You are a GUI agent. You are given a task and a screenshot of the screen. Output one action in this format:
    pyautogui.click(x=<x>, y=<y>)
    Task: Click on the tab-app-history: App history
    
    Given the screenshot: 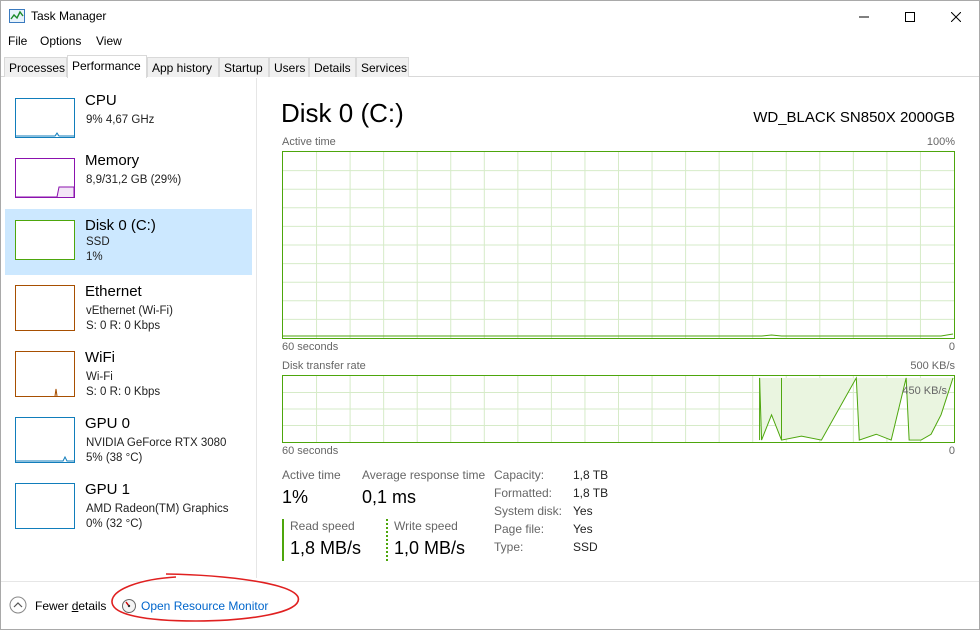 What is the action you would take?
    pyautogui.click(x=183, y=67)
    